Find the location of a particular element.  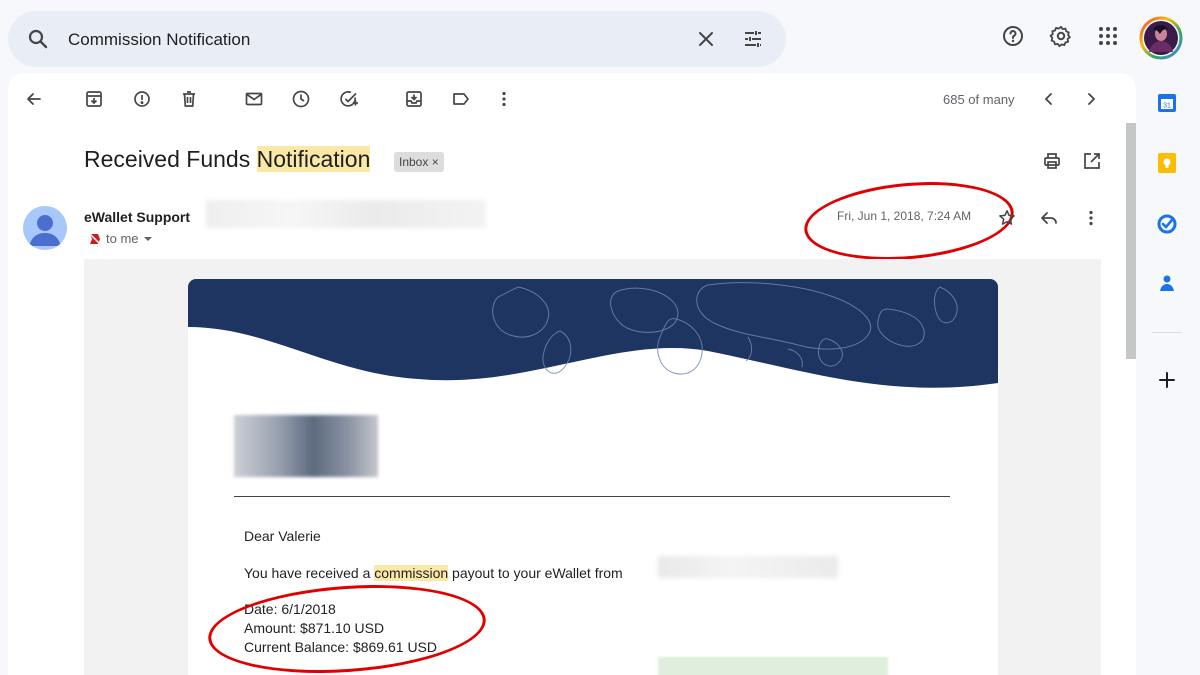

payout-highlight: commission is located at coordinates (411, 573).